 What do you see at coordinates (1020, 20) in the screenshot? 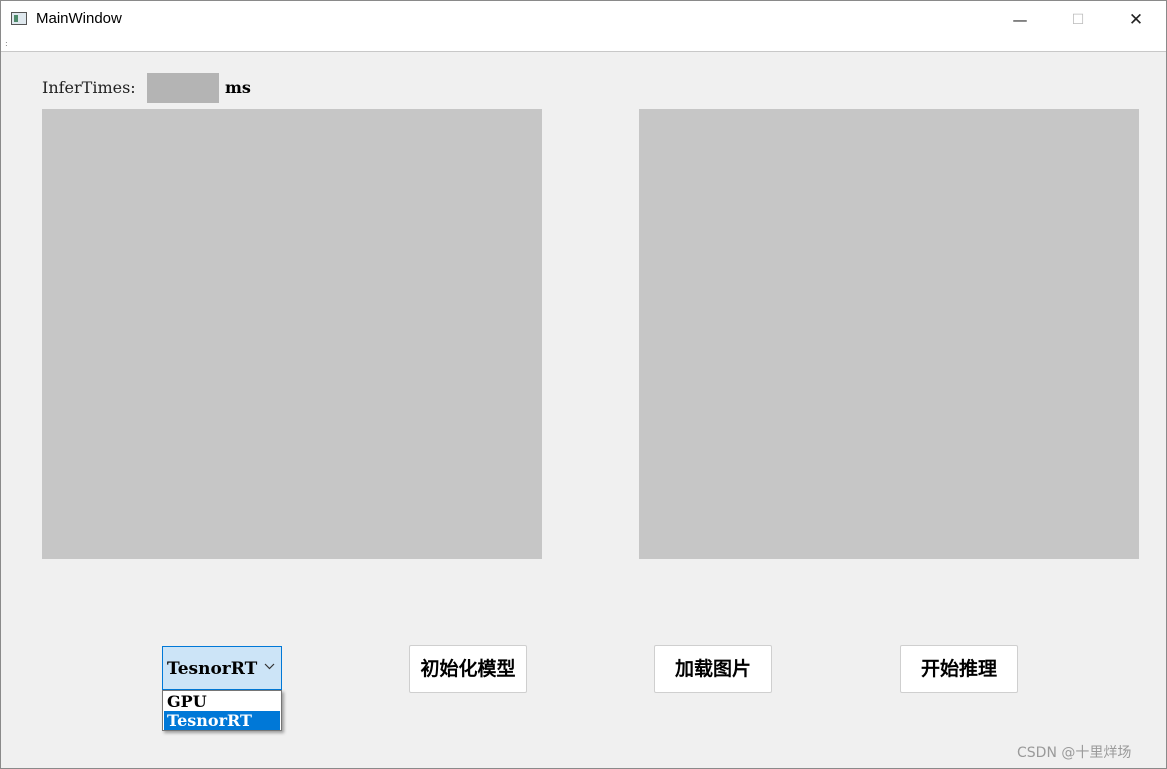
I see `minimize-button: —` at bounding box center [1020, 20].